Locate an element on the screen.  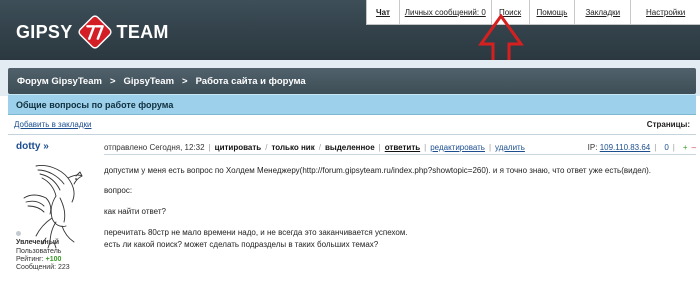
post-text-line: как найти ответ? is located at coordinates (135, 211).